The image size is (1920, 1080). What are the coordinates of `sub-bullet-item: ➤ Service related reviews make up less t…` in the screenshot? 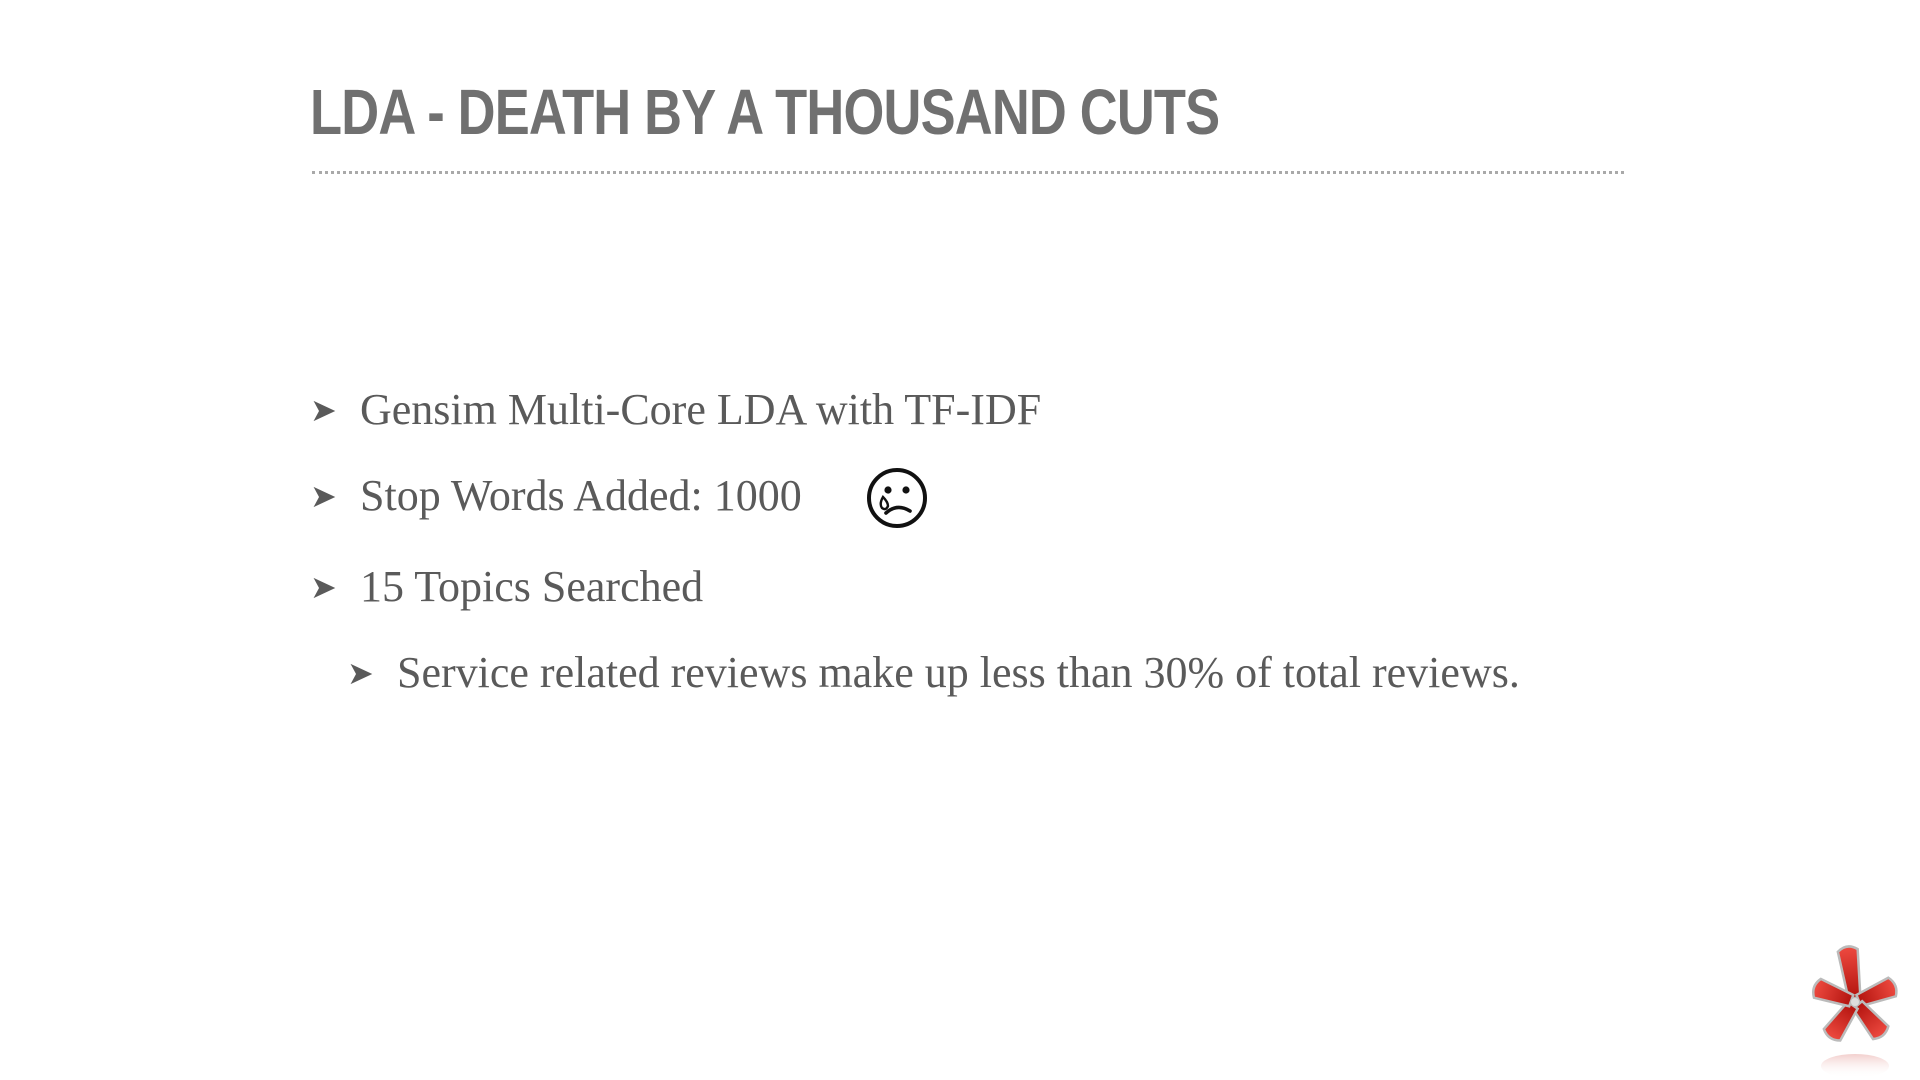 It's located at (978, 673).